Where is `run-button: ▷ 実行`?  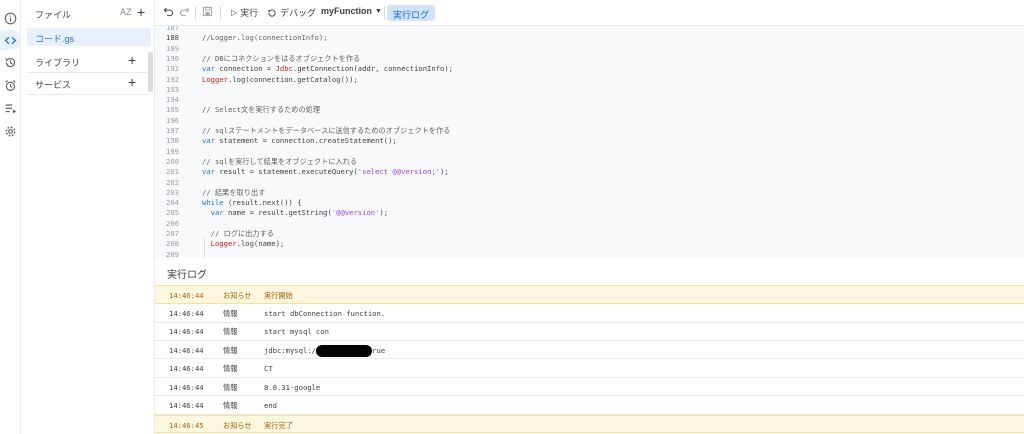
run-button: ▷ 実行 is located at coordinates (244, 12).